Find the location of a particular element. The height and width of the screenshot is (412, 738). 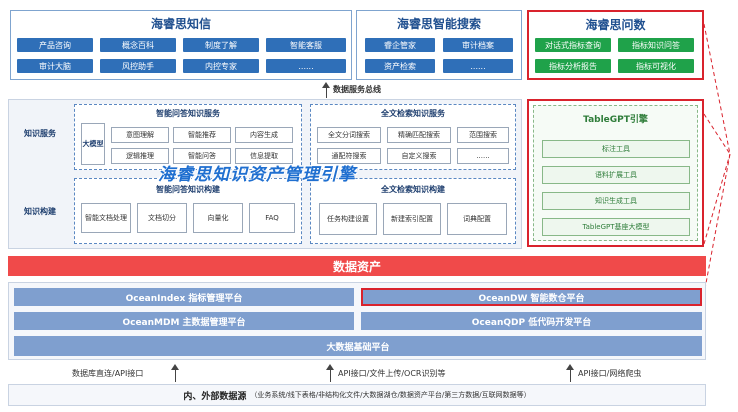

big-model-box: 大模型 is located at coordinates (93, 144).